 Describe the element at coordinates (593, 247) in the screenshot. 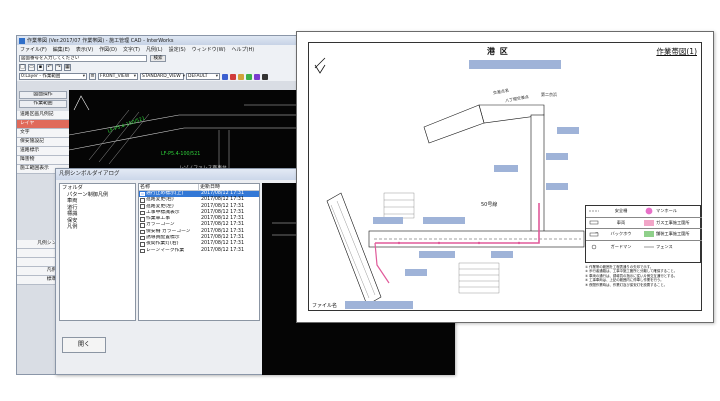

I see `guardman-icon` at that location.